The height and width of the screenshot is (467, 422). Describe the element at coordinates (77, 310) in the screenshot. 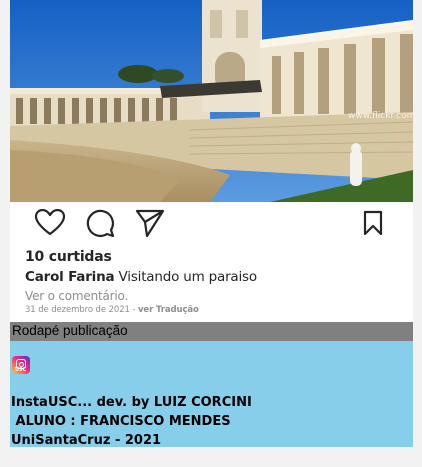

I see `post-date: 31 de dezembro de 2021` at that location.